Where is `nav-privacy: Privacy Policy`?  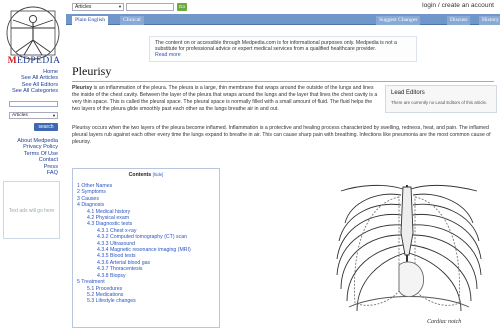 nav-privacy: Privacy Policy is located at coordinates (37, 147).